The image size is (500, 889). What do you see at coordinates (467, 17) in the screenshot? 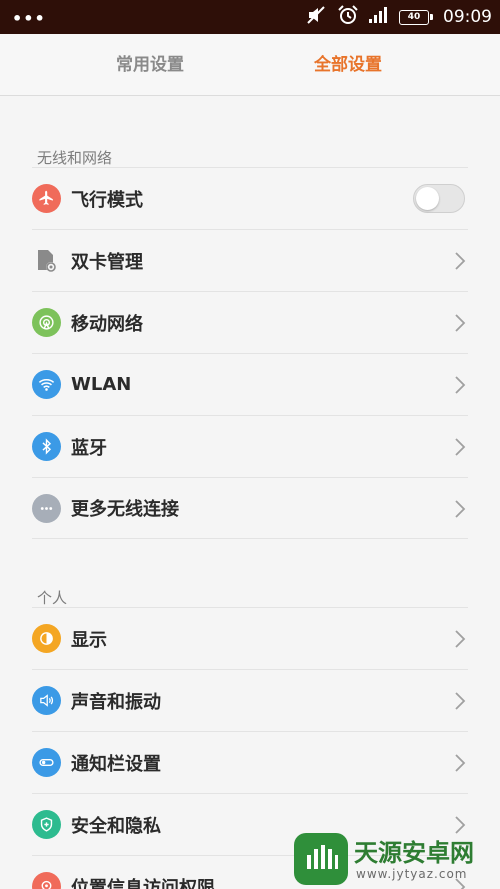
I see `status-time: 09:09` at bounding box center [467, 17].